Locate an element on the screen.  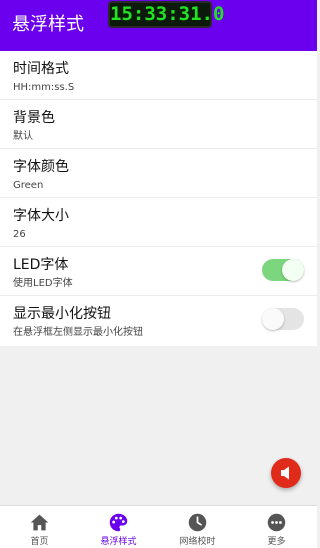
nav-home: 首页 is located at coordinates (39, 527).